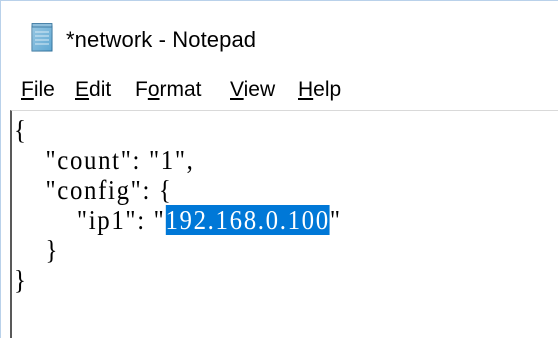  What do you see at coordinates (279, 91) in the screenshot?
I see `menu-bar: File Edit Format View Help` at bounding box center [279, 91].